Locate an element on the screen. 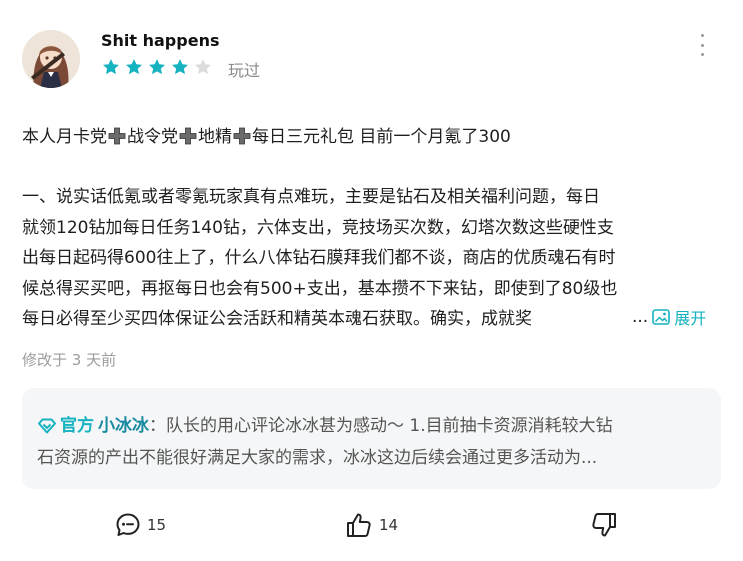 This screenshot has height=561, width=743. comment-count: 15 is located at coordinates (157, 525).